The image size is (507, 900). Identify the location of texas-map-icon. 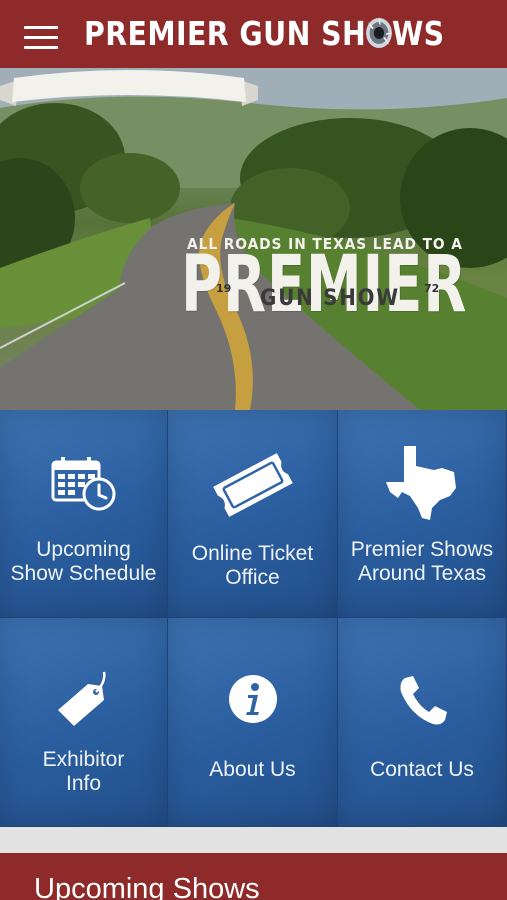
(421, 483).